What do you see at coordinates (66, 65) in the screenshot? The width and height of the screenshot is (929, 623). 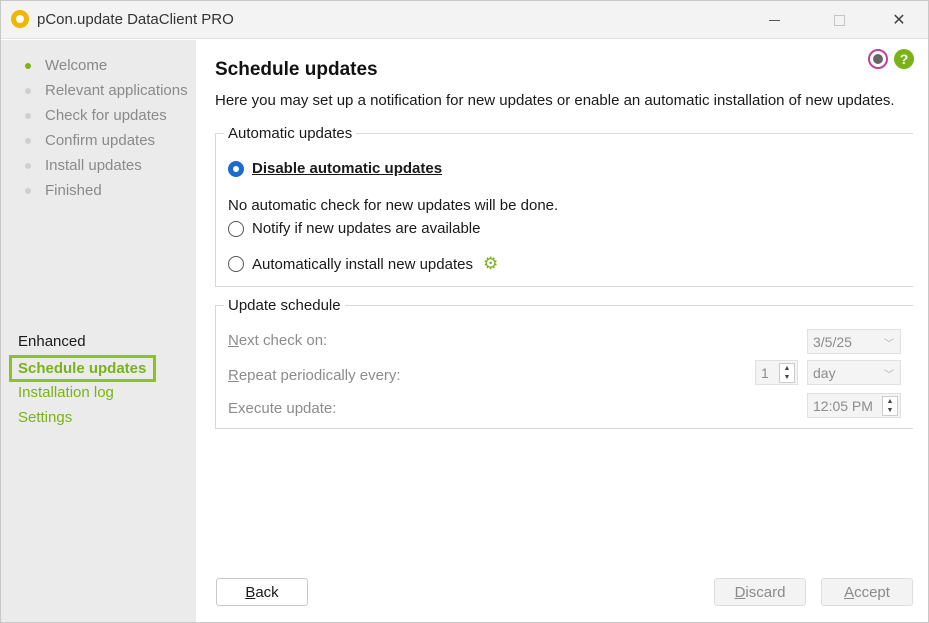 I see `step-welcome: Welcome` at bounding box center [66, 65].